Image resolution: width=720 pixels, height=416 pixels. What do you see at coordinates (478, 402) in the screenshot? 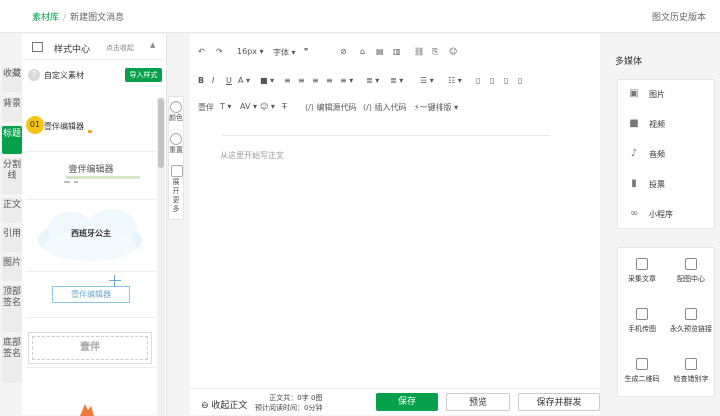
I see `preview-button: 预览` at bounding box center [478, 402].